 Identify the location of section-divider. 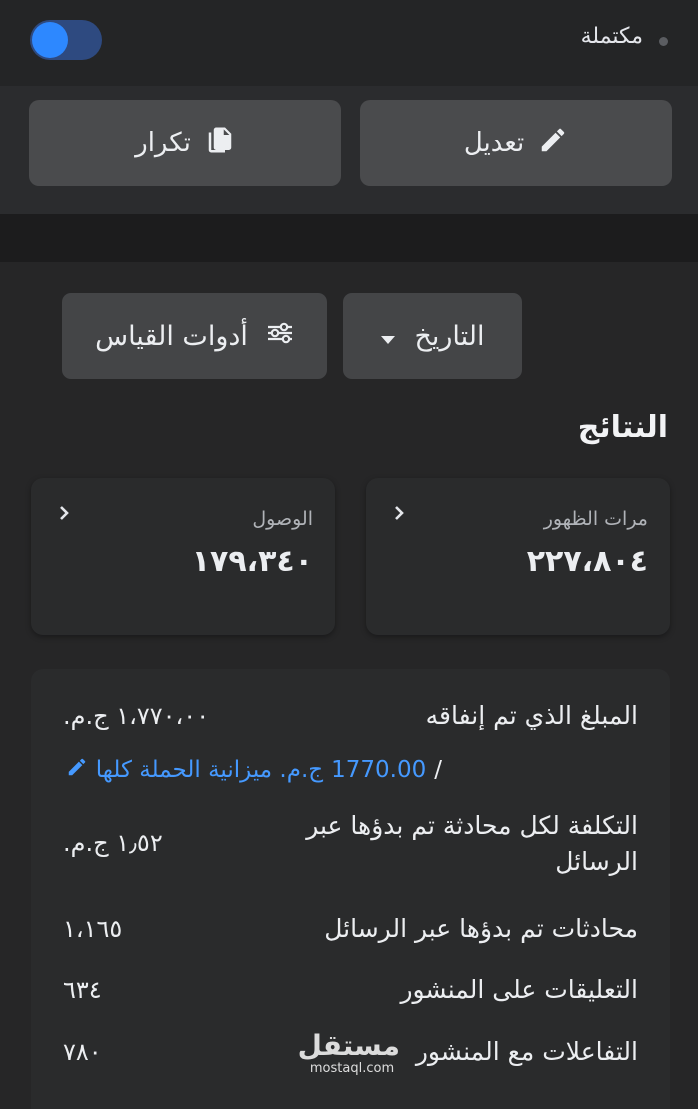
(349, 238).